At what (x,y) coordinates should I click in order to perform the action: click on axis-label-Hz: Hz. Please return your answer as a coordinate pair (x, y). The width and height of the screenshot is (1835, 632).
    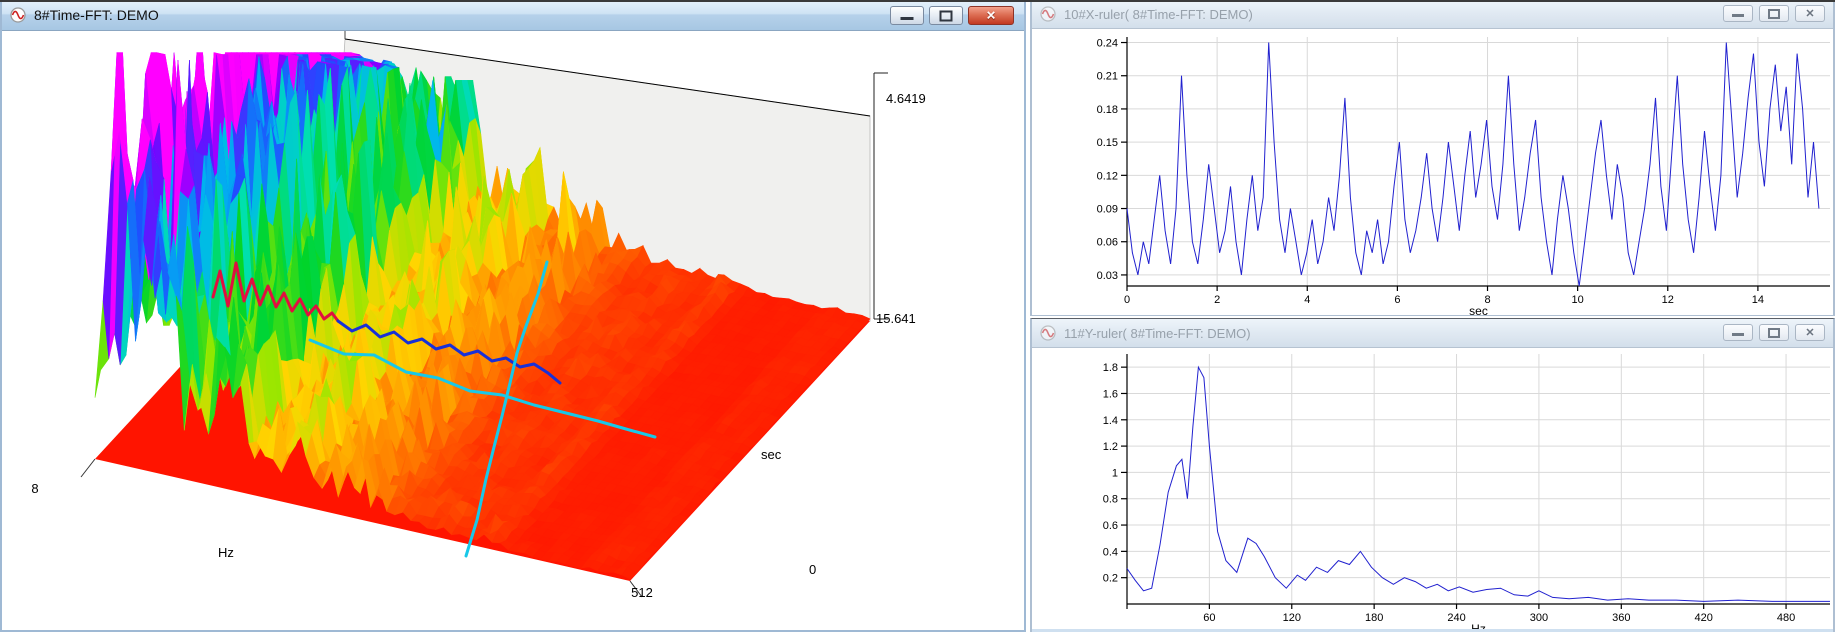
    Looking at the image, I should click on (226, 552).